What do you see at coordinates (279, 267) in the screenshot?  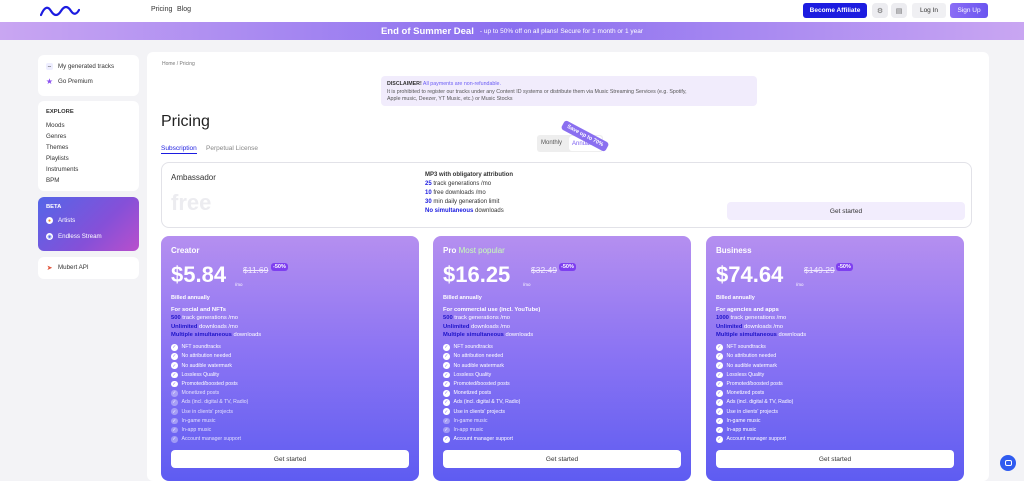 I see `discount-badge: -50%` at bounding box center [279, 267].